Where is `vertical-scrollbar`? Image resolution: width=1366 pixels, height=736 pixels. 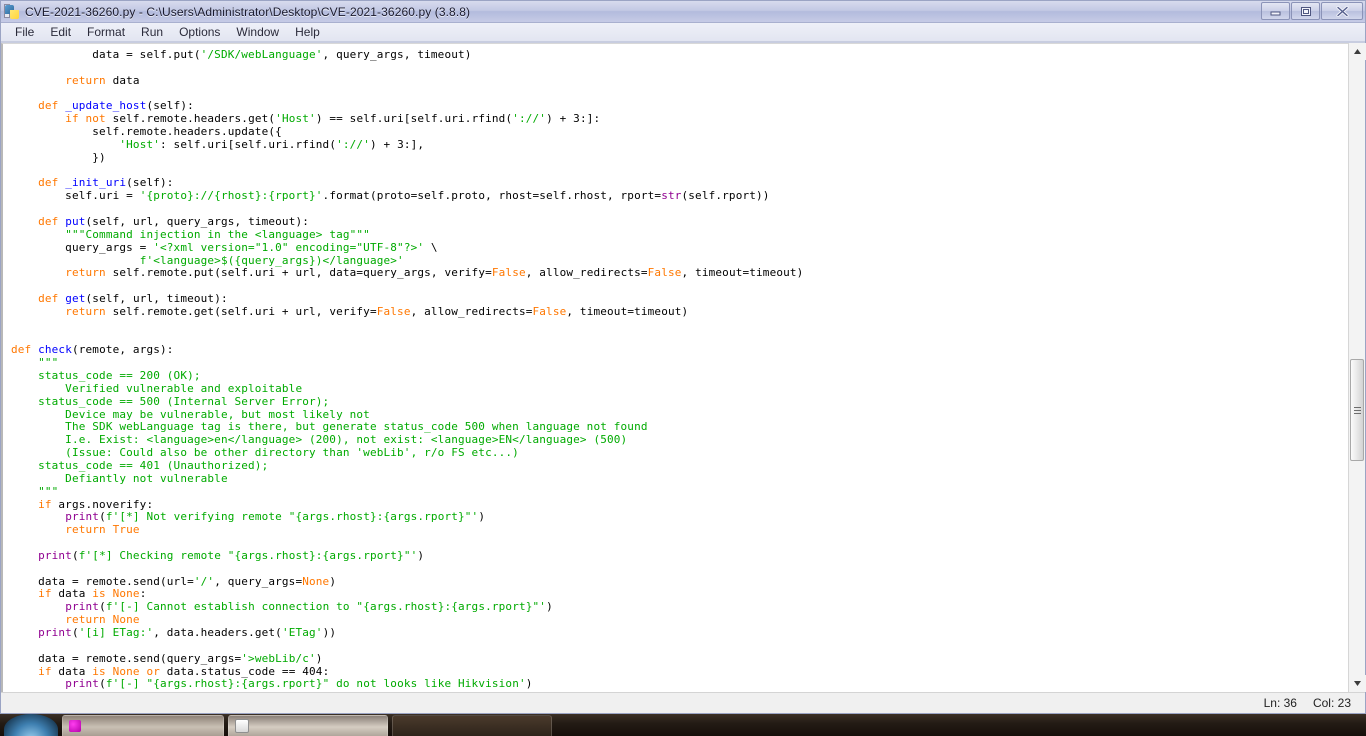 vertical-scrollbar is located at coordinates (1357, 367).